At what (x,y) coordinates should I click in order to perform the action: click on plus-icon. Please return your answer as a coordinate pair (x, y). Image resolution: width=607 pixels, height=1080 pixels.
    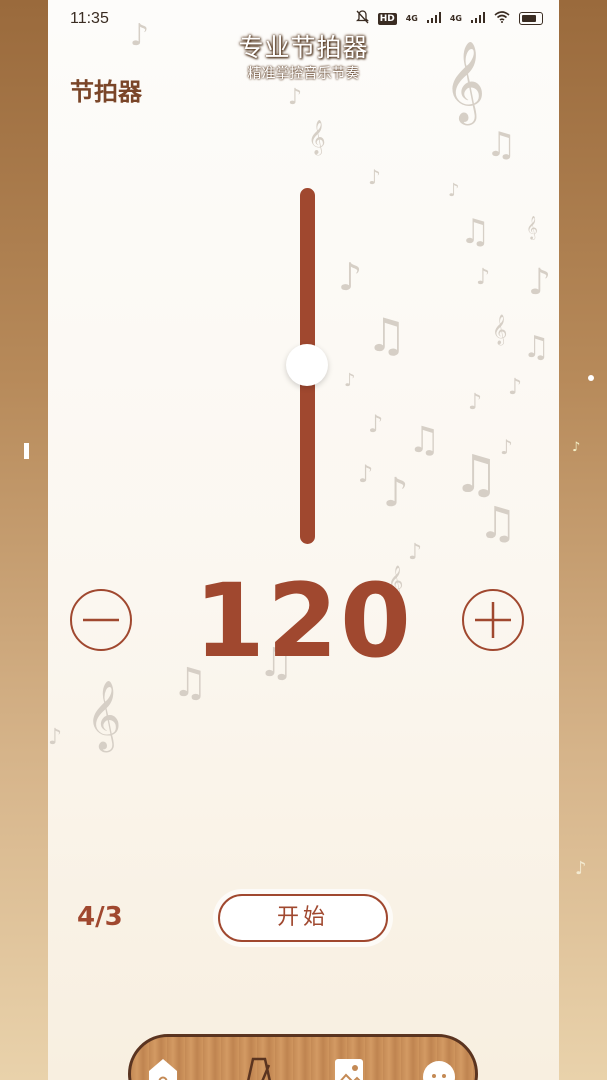
    Looking at the image, I should click on (493, 620).